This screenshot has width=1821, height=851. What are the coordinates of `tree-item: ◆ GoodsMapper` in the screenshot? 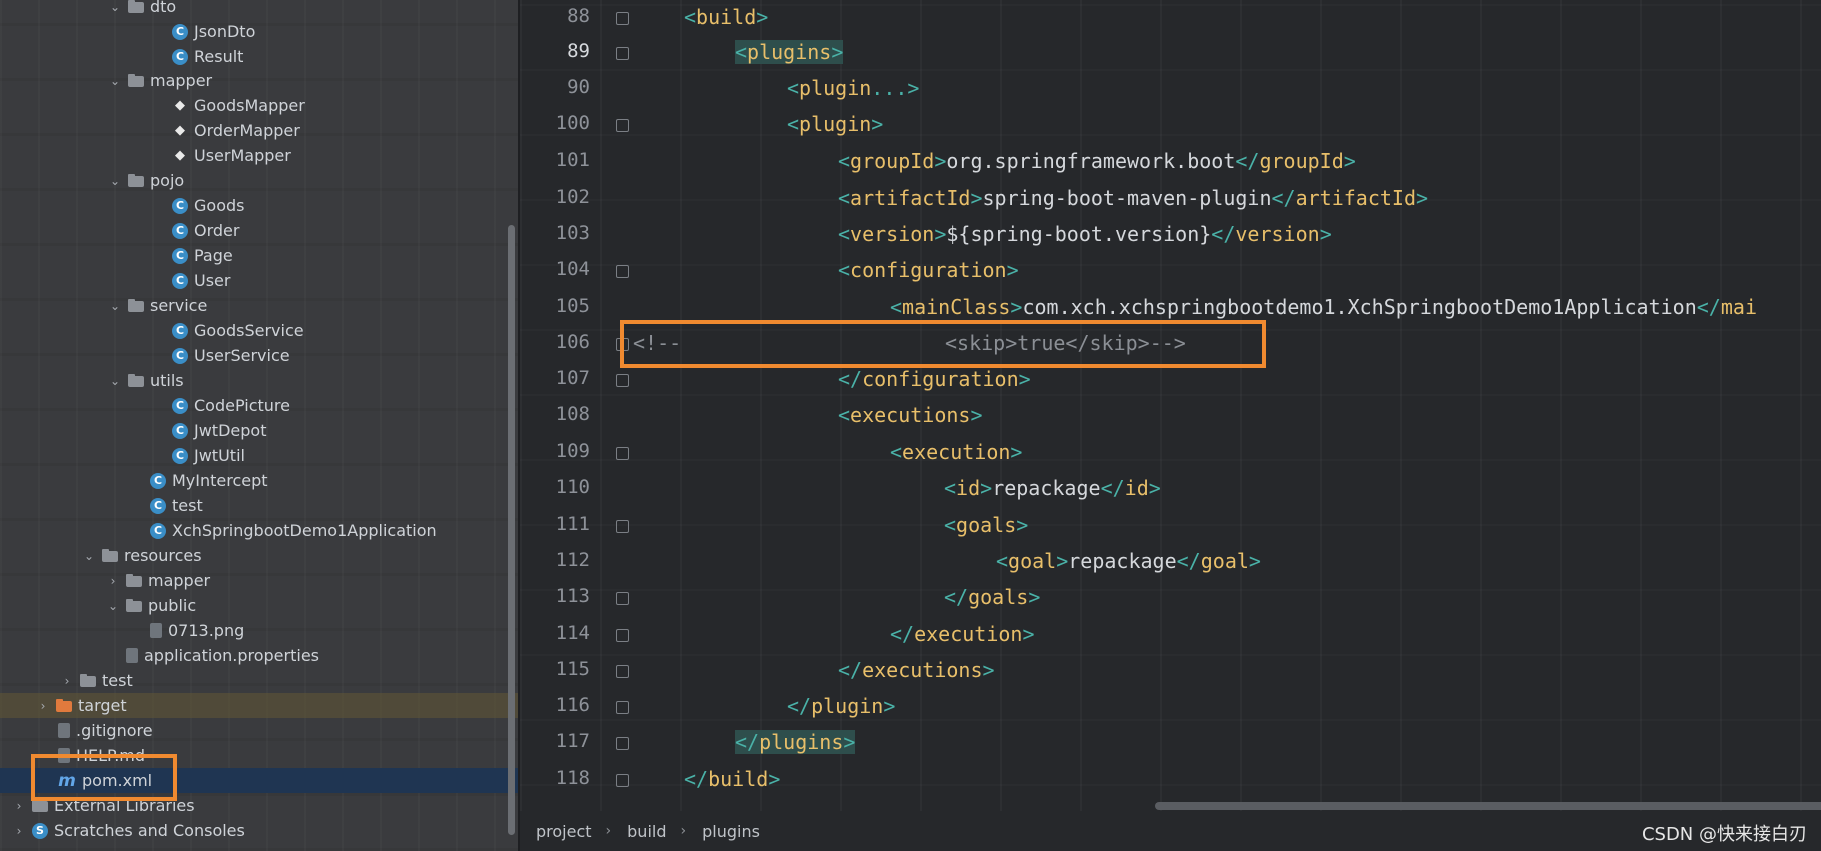 It's located at (260, 105).